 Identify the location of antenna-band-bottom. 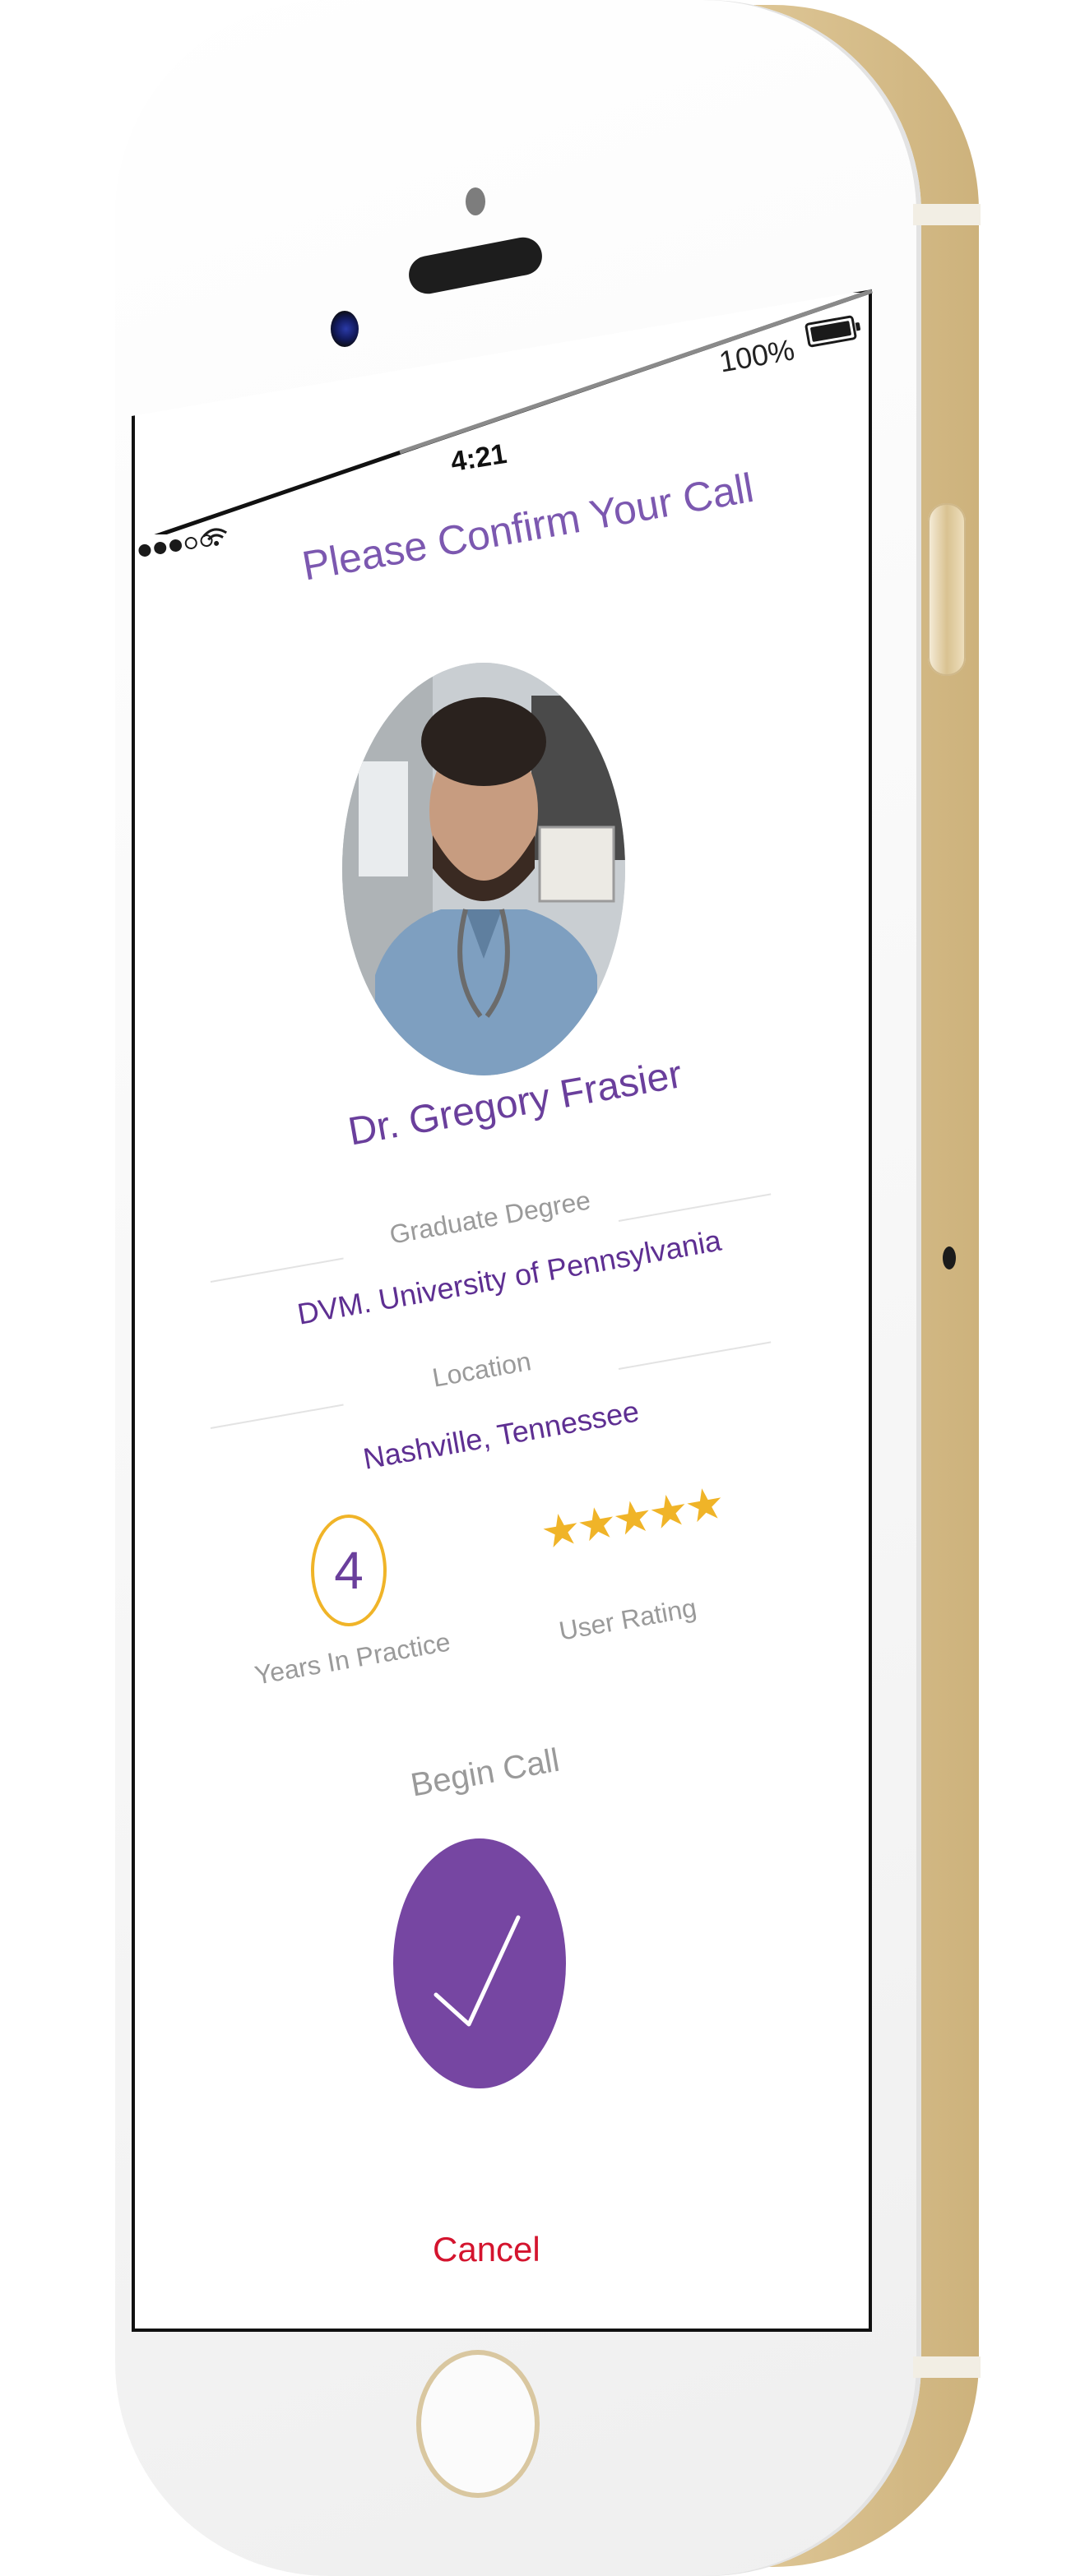
(947, 2367).